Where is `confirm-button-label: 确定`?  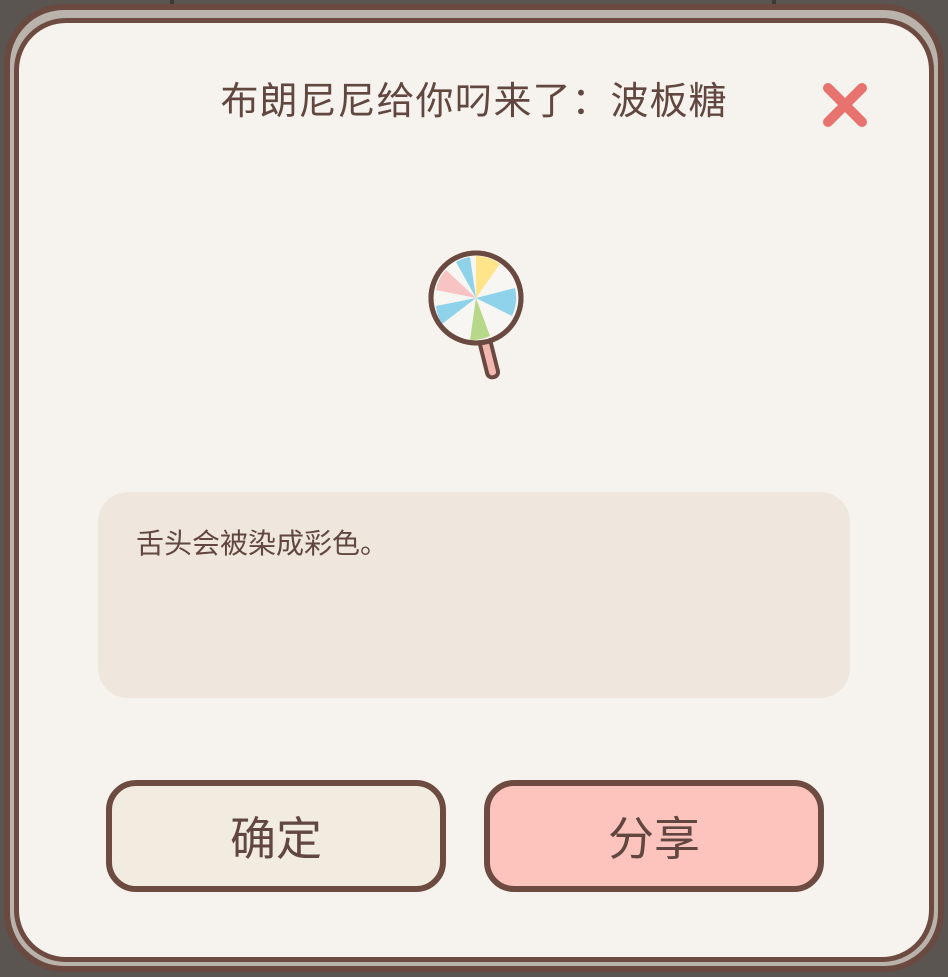
confirm-button-label: 确定 is located at coordinates (276, 839).